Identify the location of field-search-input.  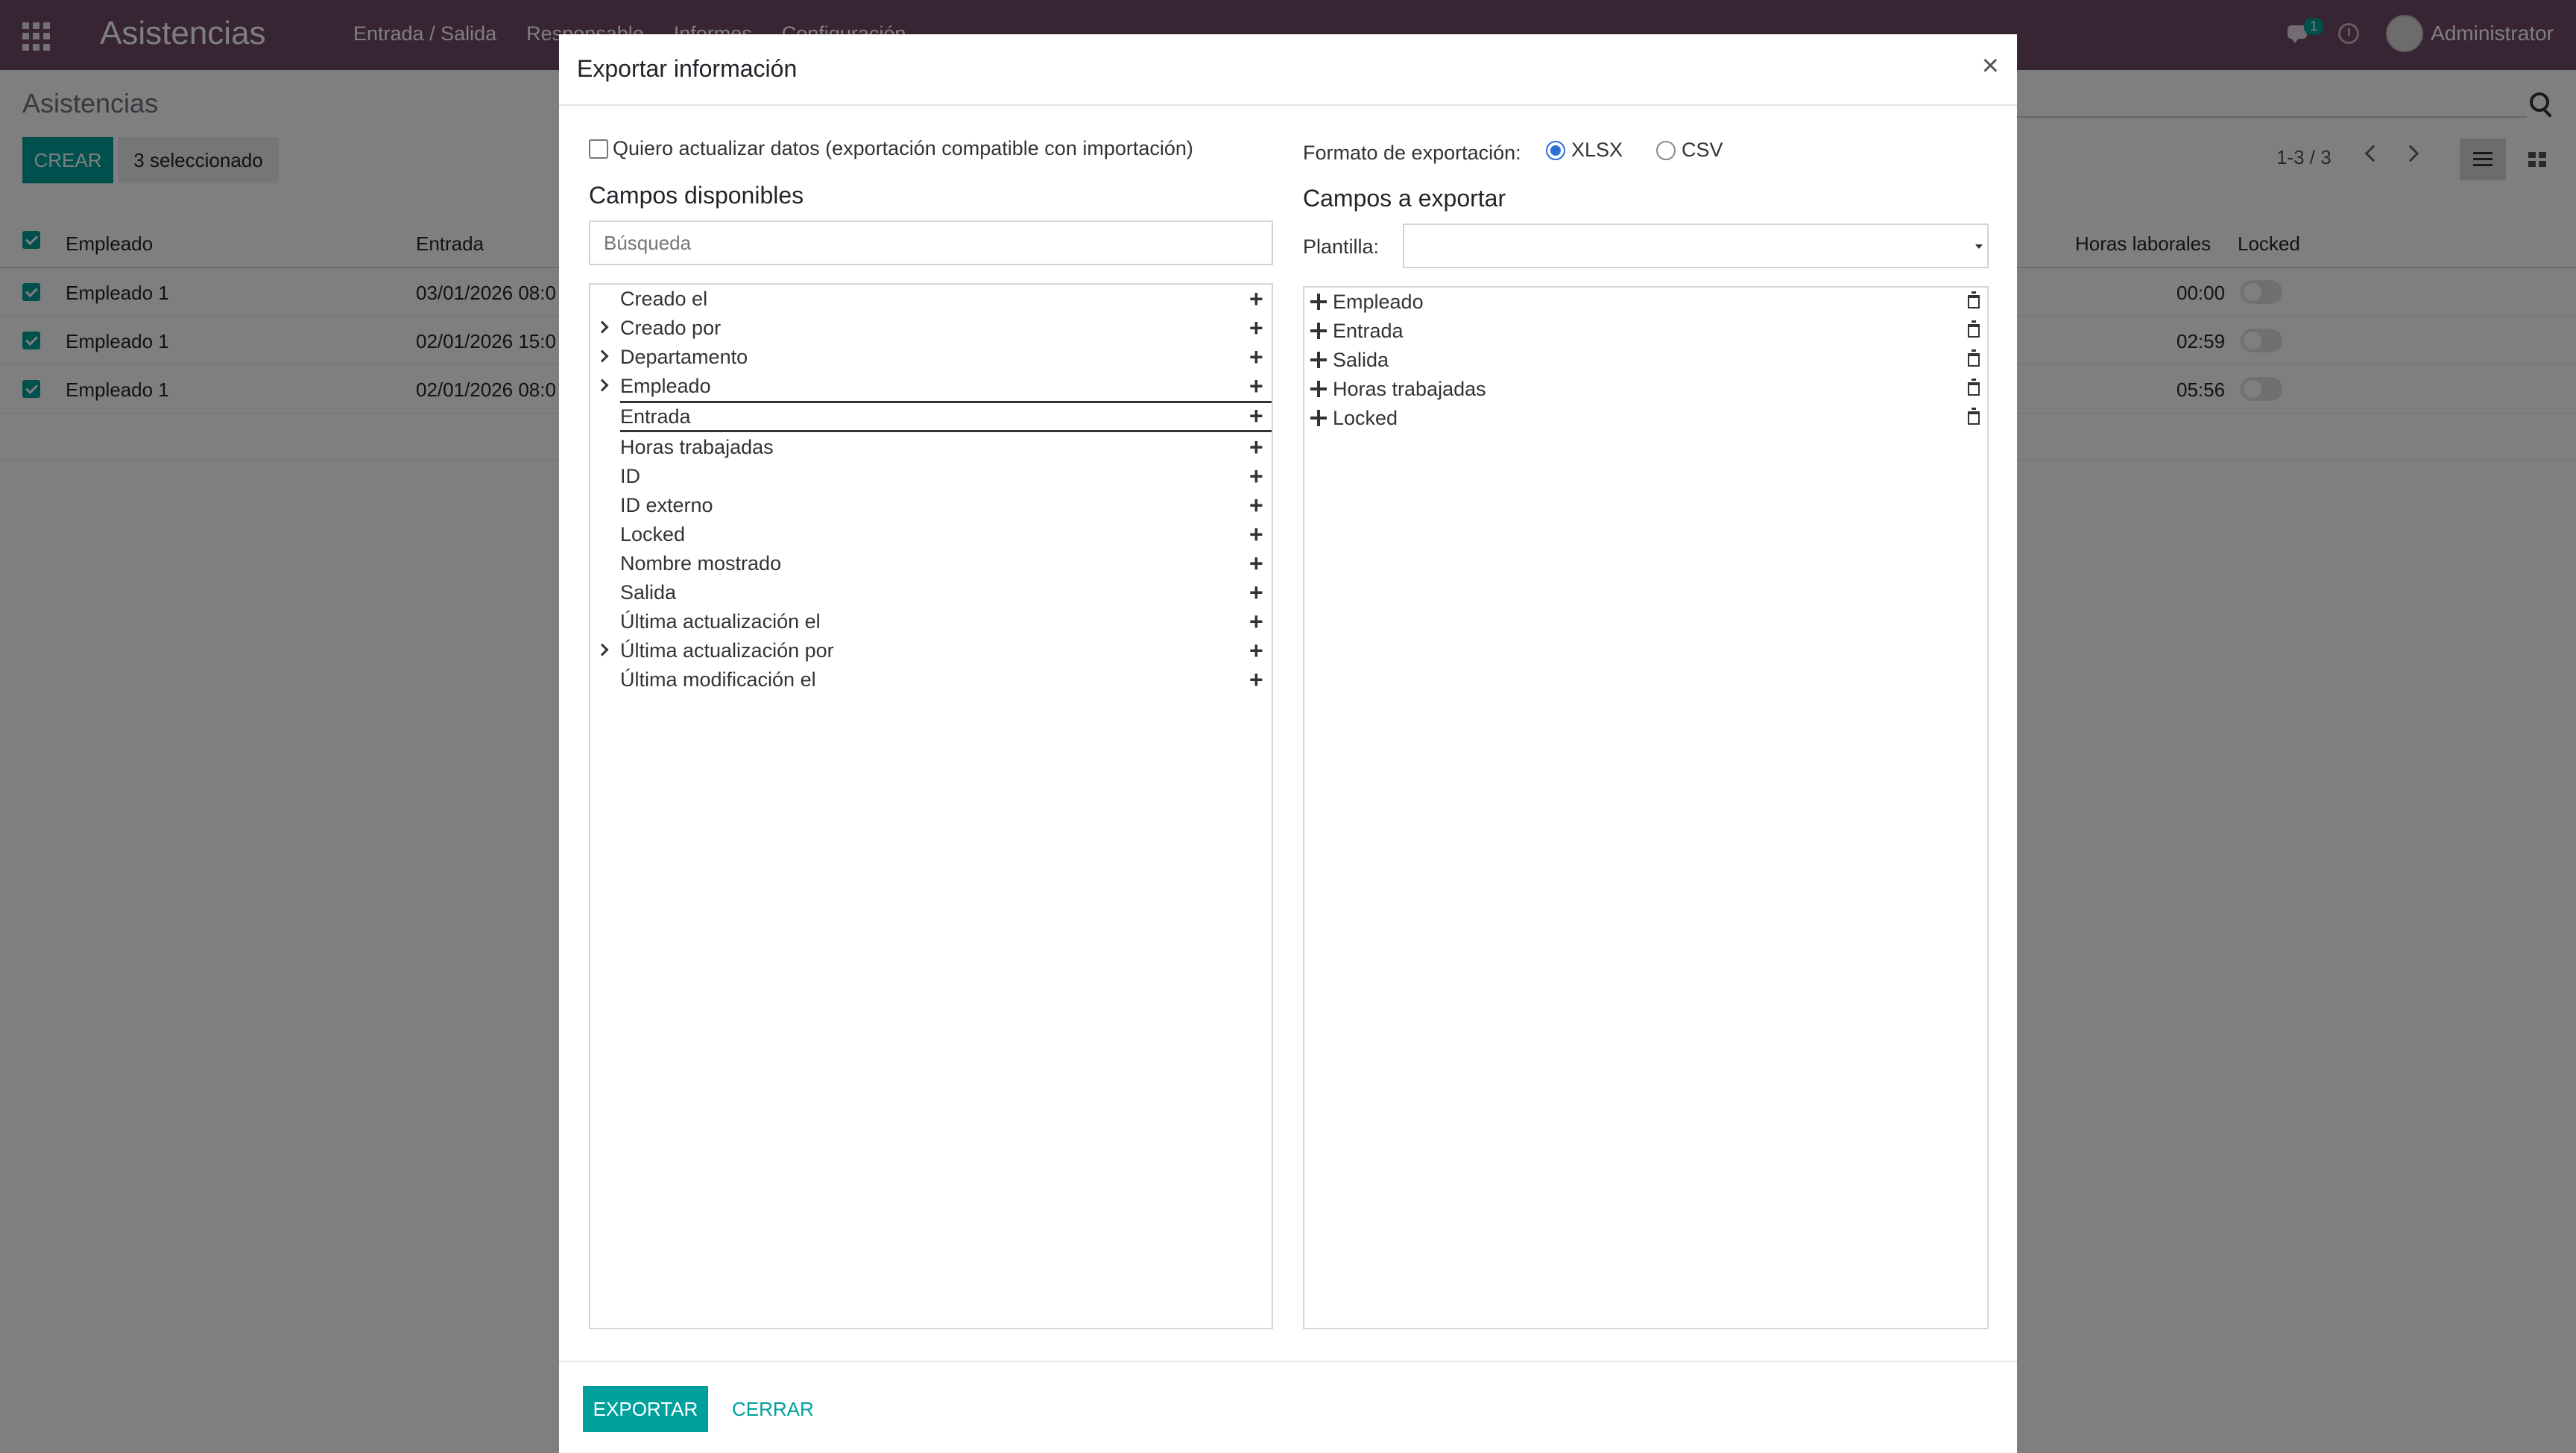
(931, 243).